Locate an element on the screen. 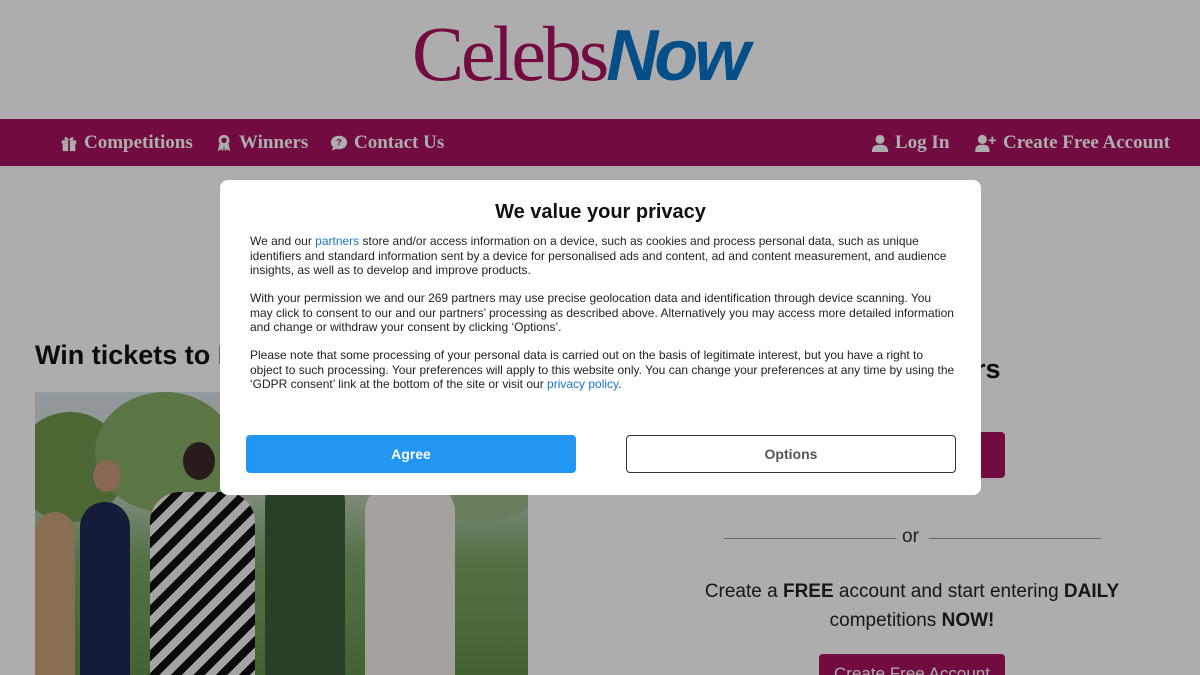 This screenshot has height=675, width=1200. options-button: Options is located at coordinates (791, 454).